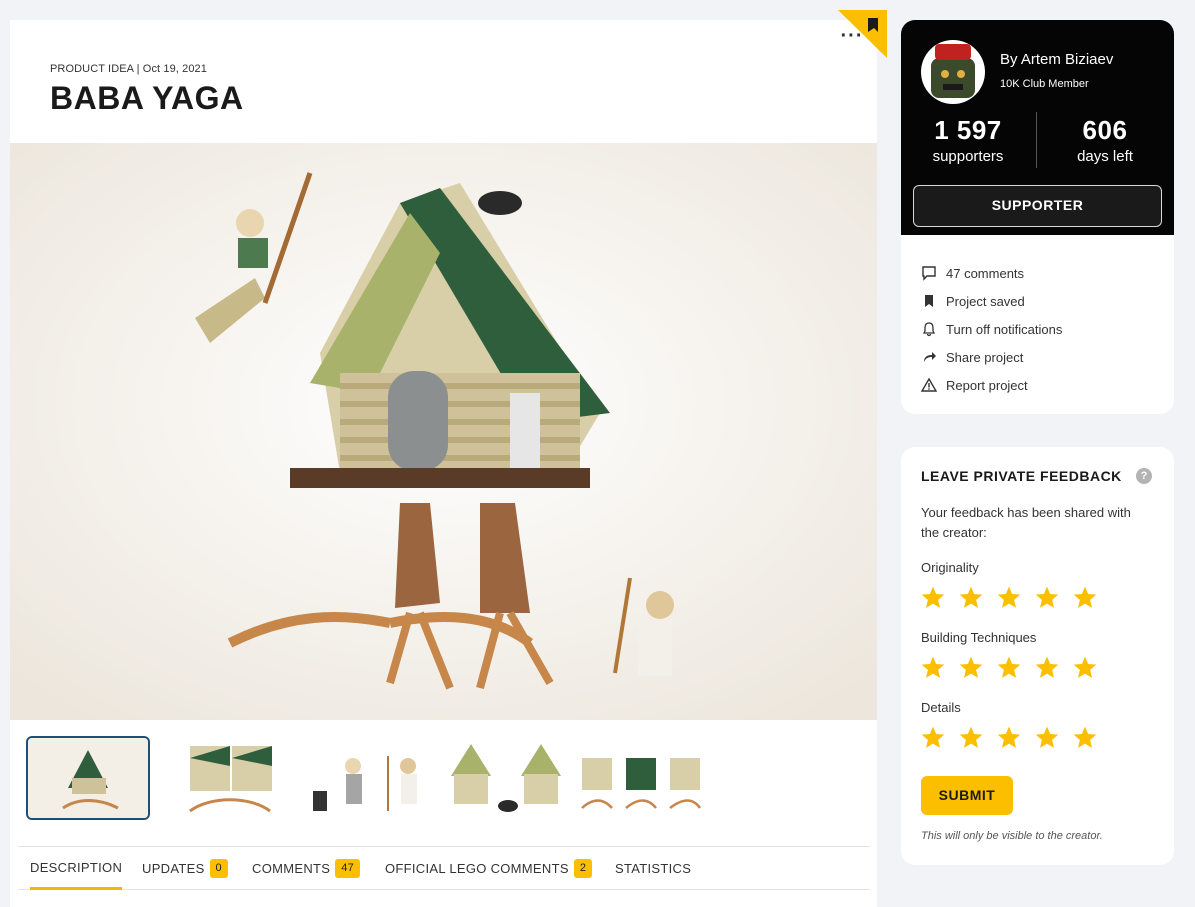  I want to click on tab-updates: UPDATES 0, so click(185, 868).